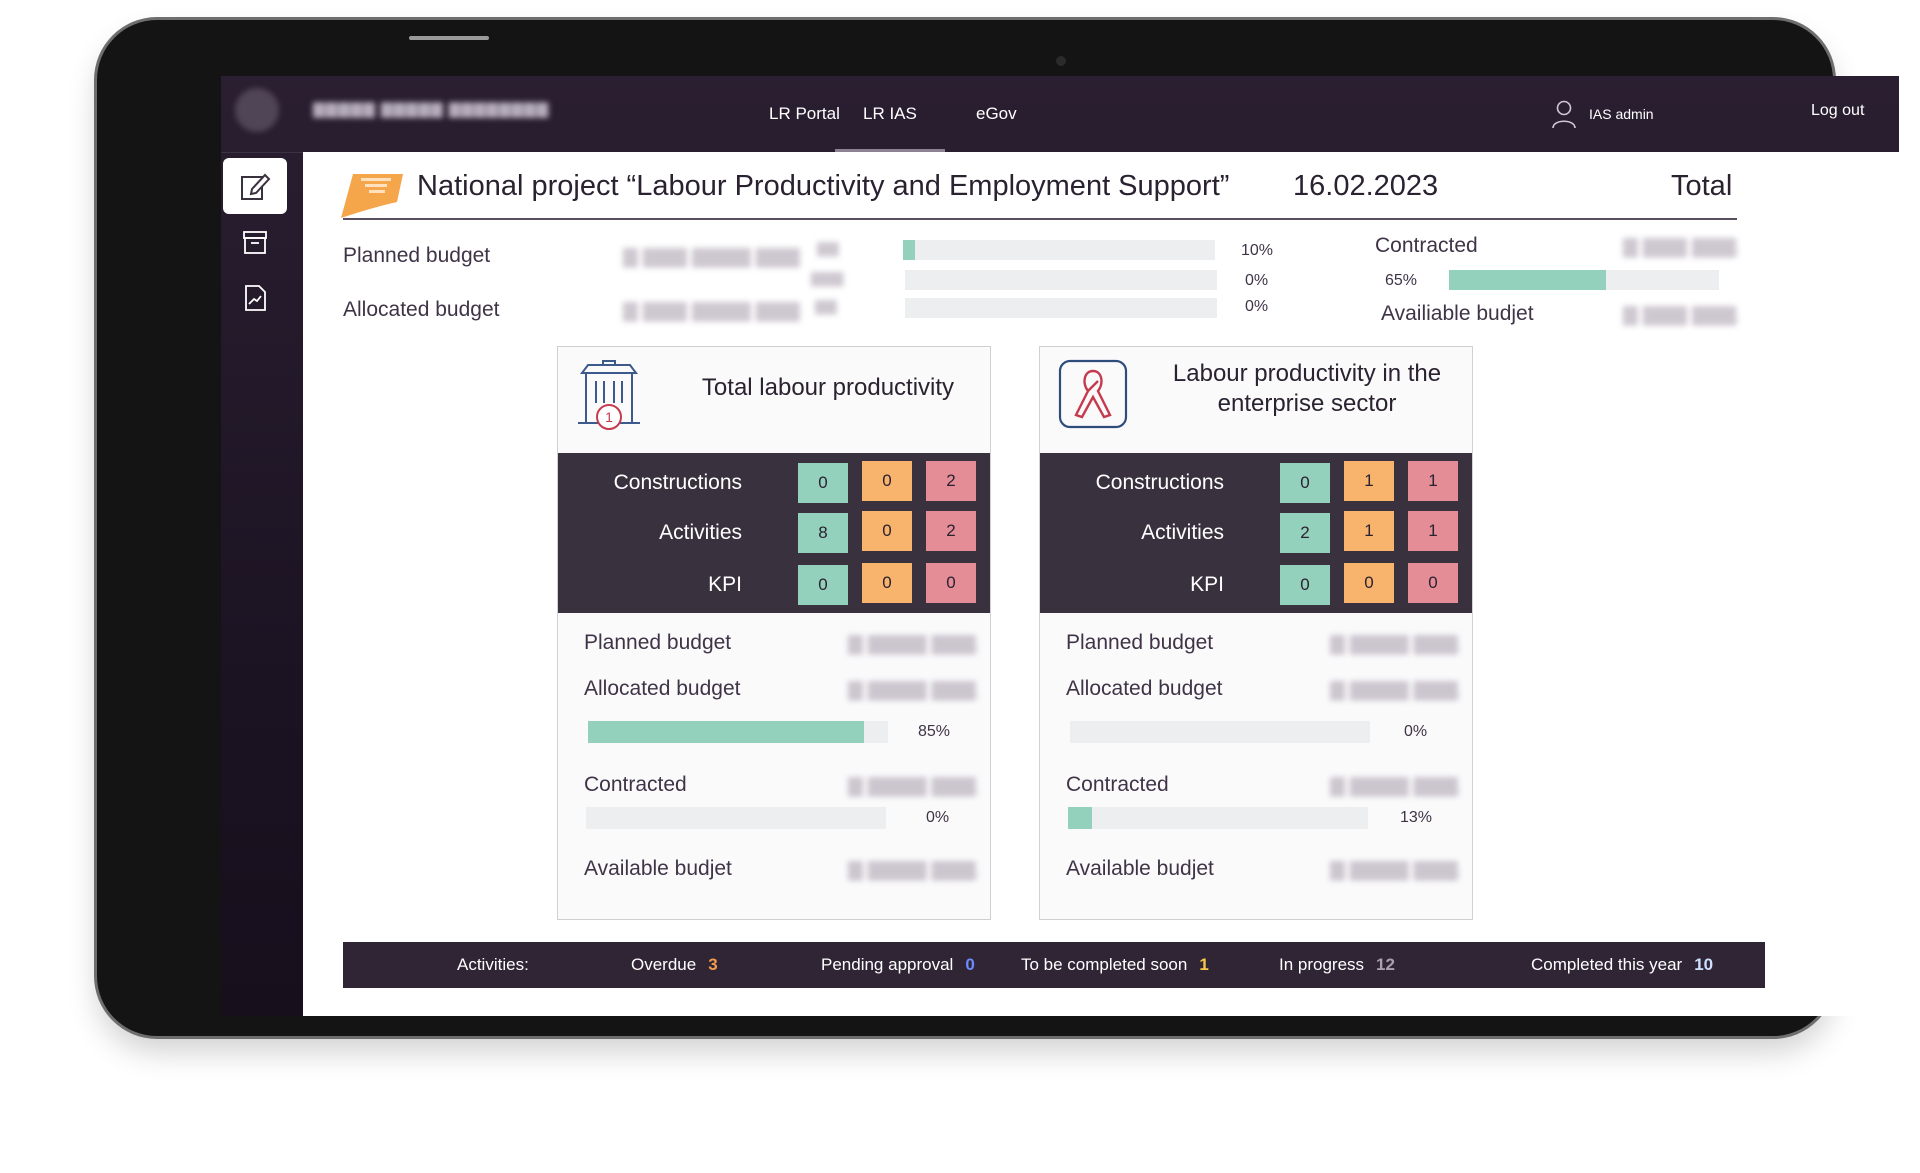  I want to click on status-in-progress: In progress 12, so click(1337, 965).